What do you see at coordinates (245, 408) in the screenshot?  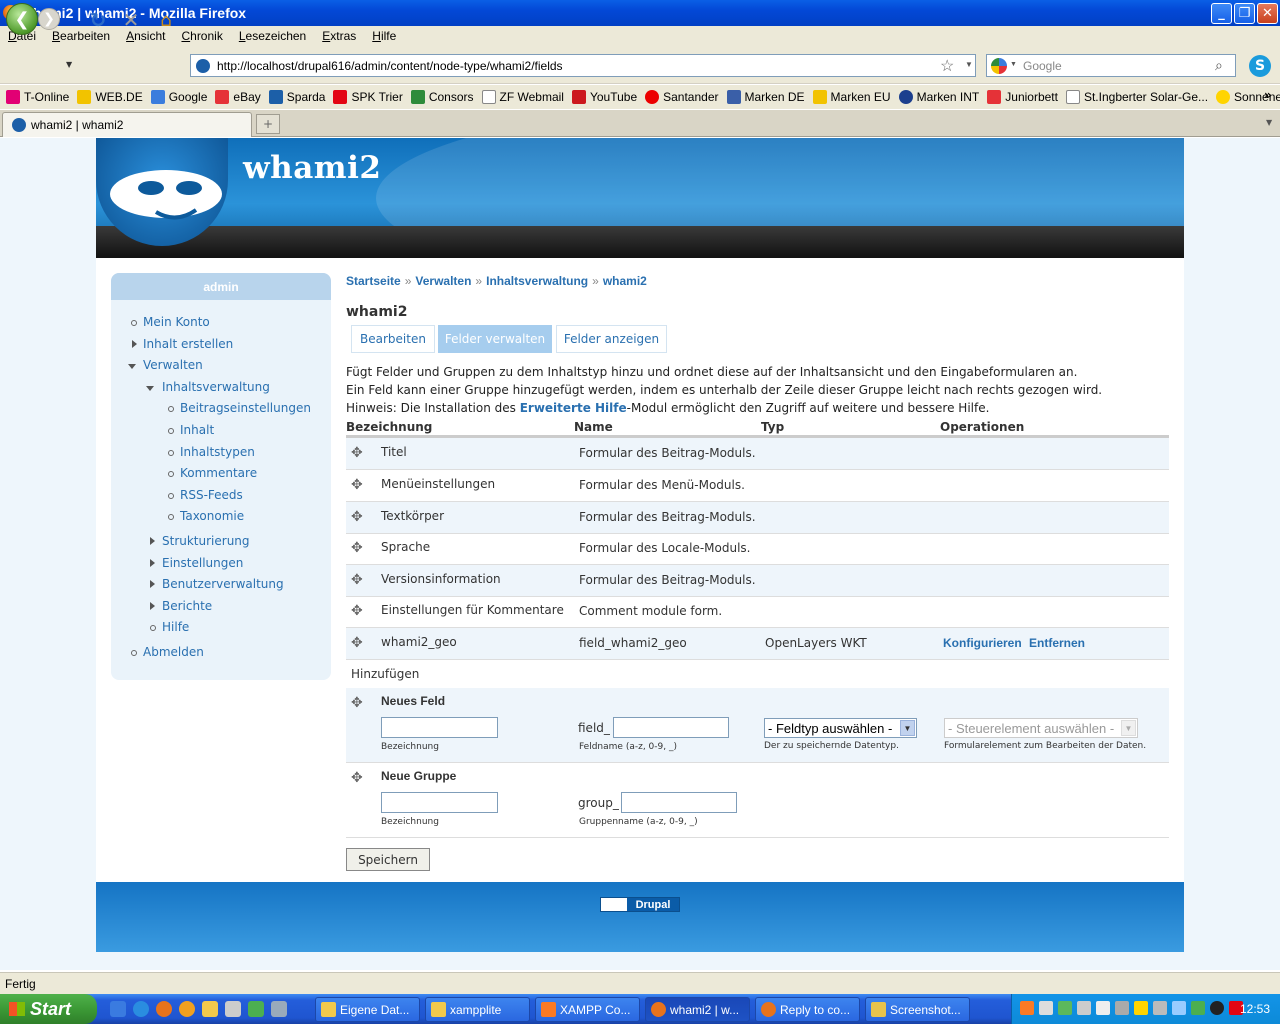 I see `sidebar-item-beitragseinstellungen: Beitragseinstellungen` at bounding box center [245, 408].